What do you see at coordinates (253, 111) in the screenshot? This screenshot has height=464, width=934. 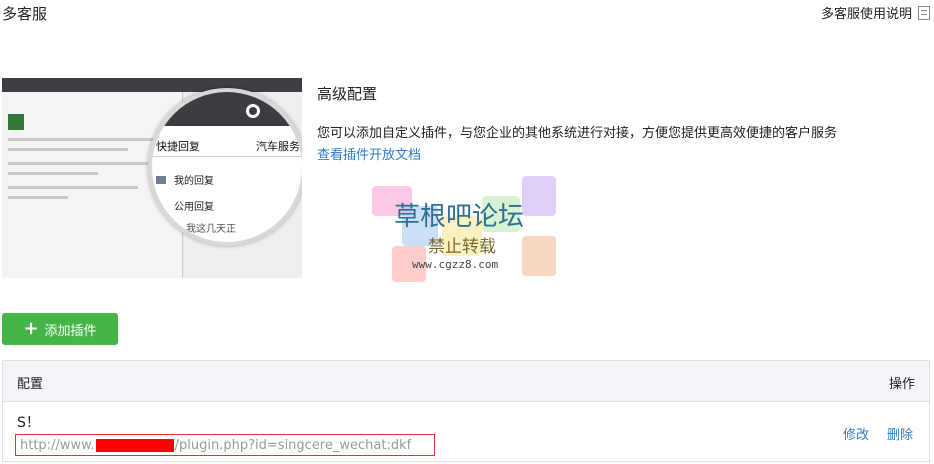 I see `gear-icon` at bounding box center [253, 111].